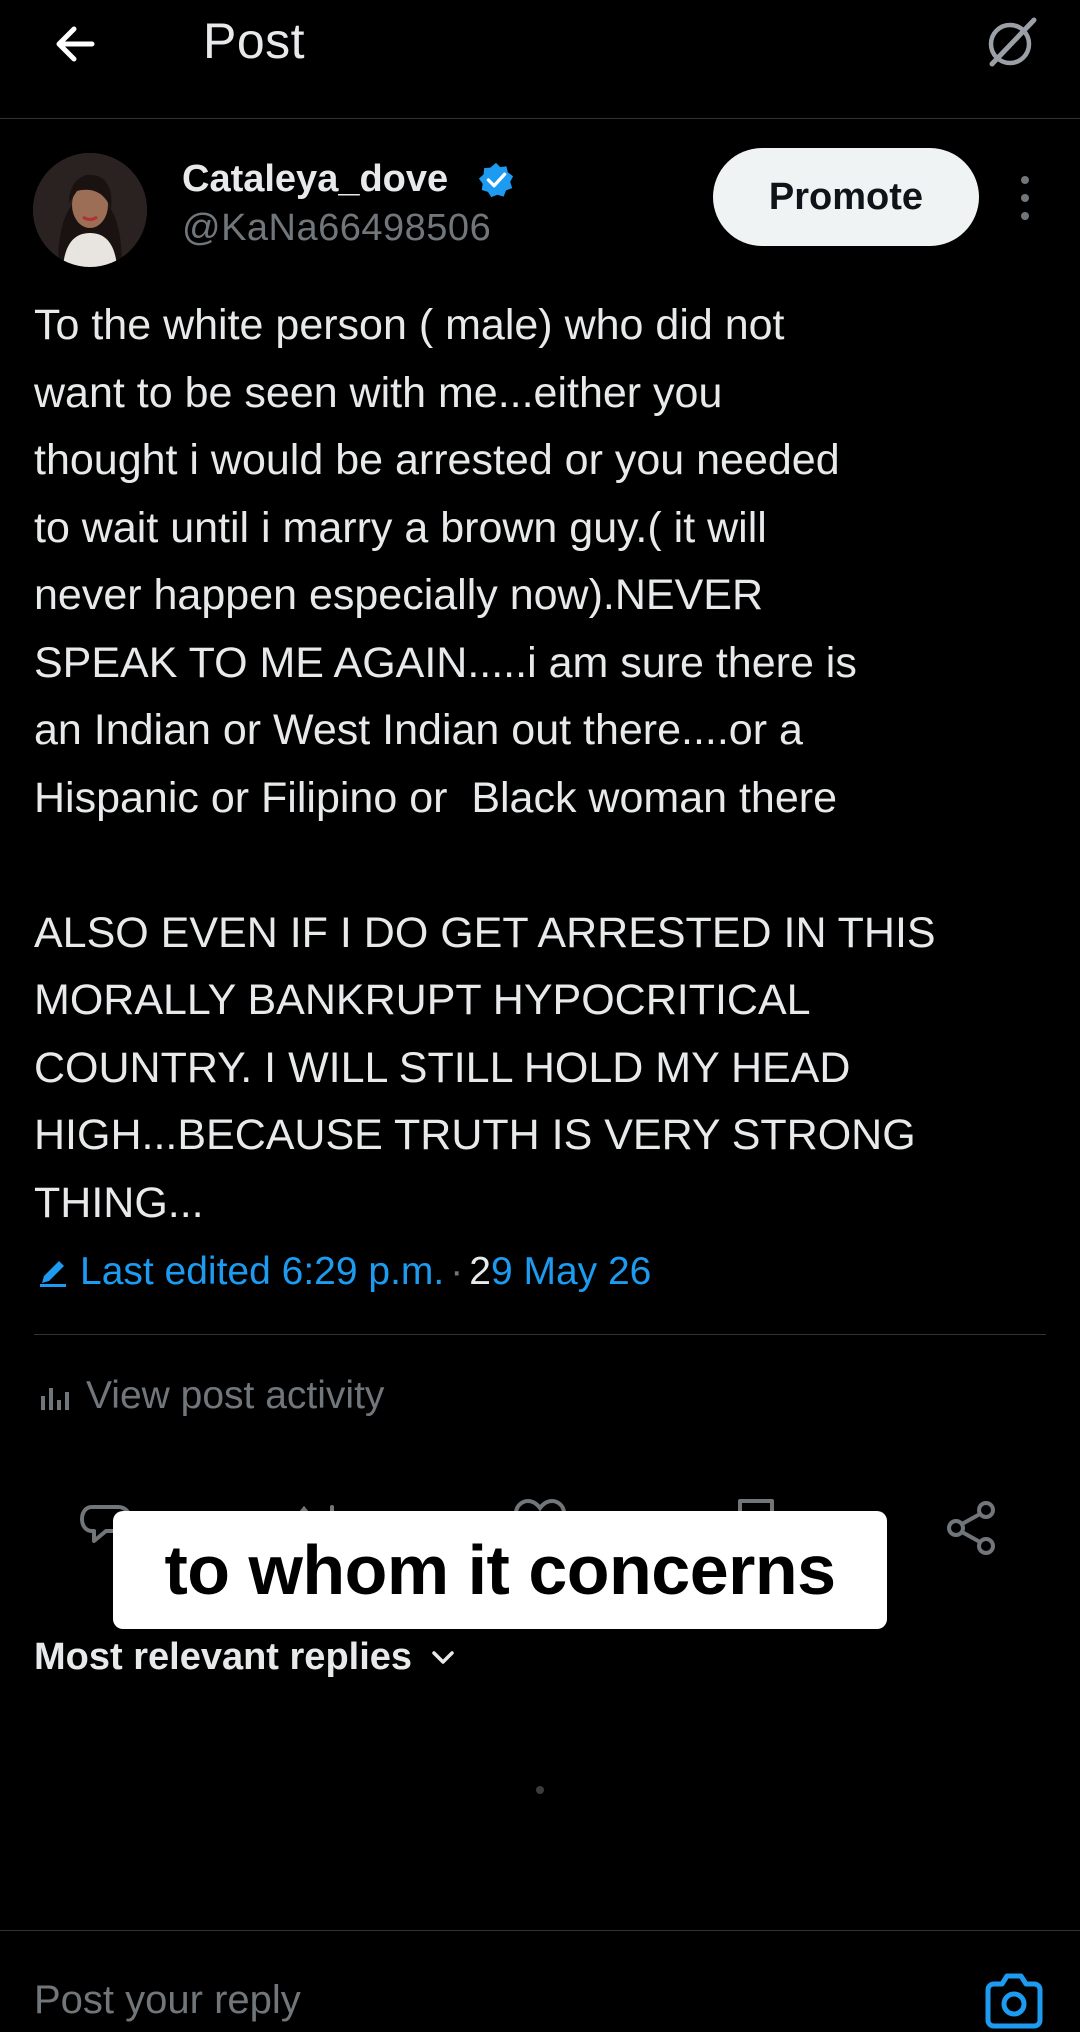 This screenshot has height=2032, width=1080. I want to click on avatar, so click(90, 210).